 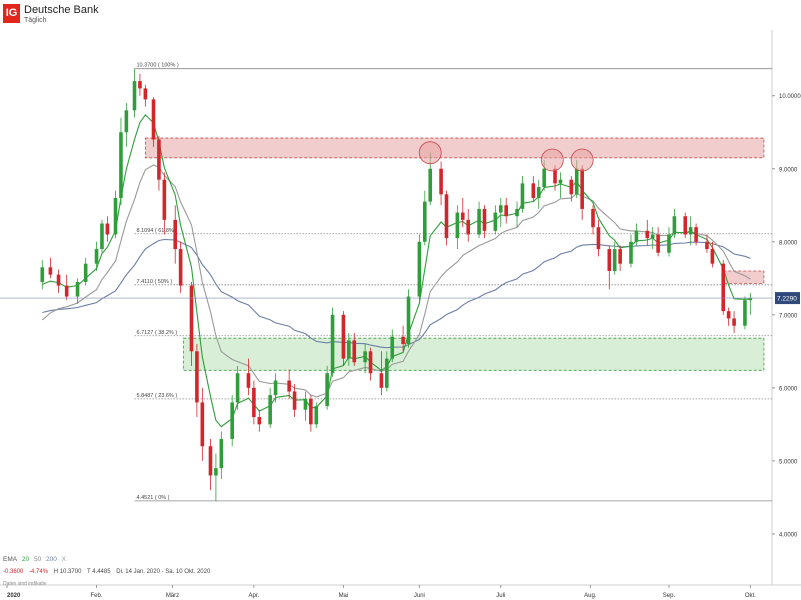 I want to click on ema-50-label: 50, so click(x=37, y=559).